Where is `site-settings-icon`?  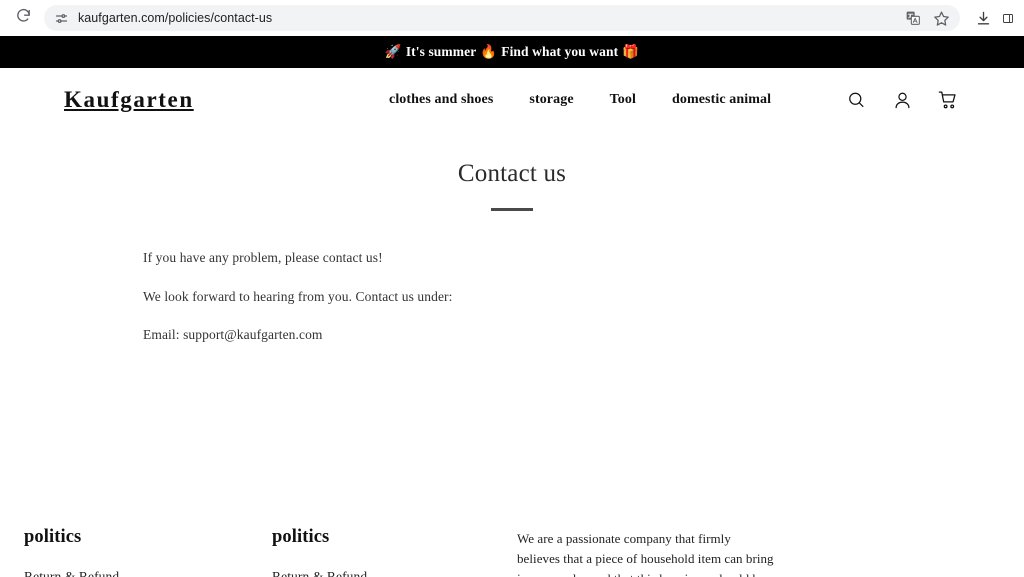 site-settings-icon is located at coordinates (61, 18).